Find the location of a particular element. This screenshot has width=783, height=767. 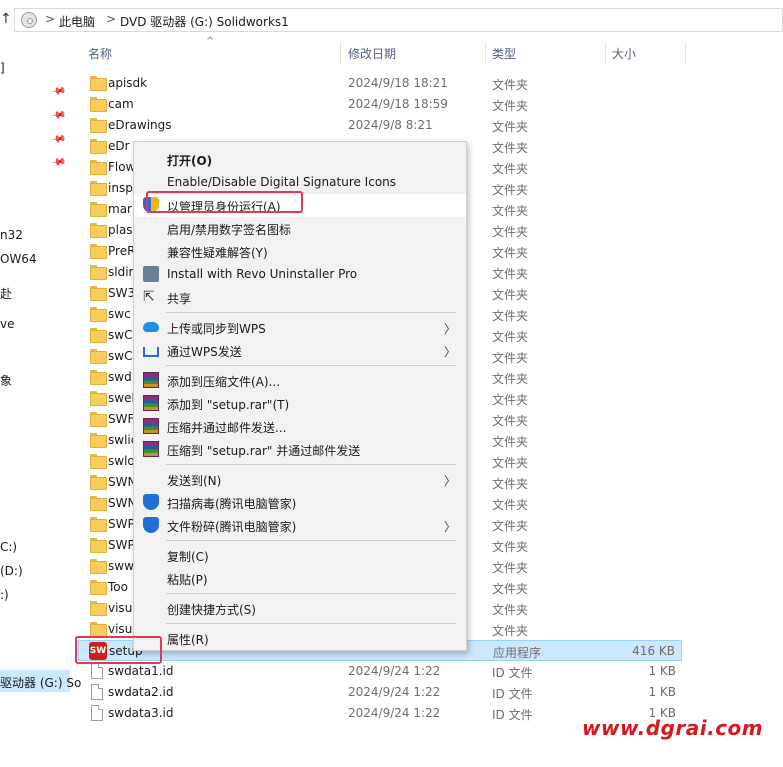

menu-item: 添加到 "setup.rar"(T) is located at coordinates (300, 403).